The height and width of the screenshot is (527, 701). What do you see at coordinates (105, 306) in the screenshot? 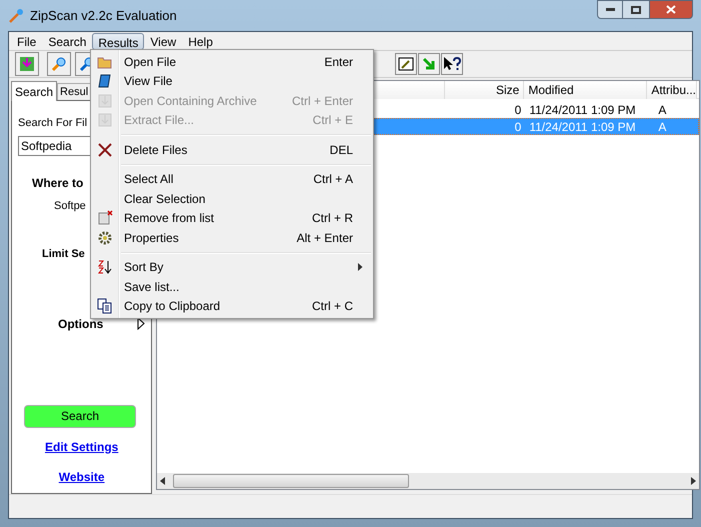
I see `copy-icon` at bounding box center [105, 306].